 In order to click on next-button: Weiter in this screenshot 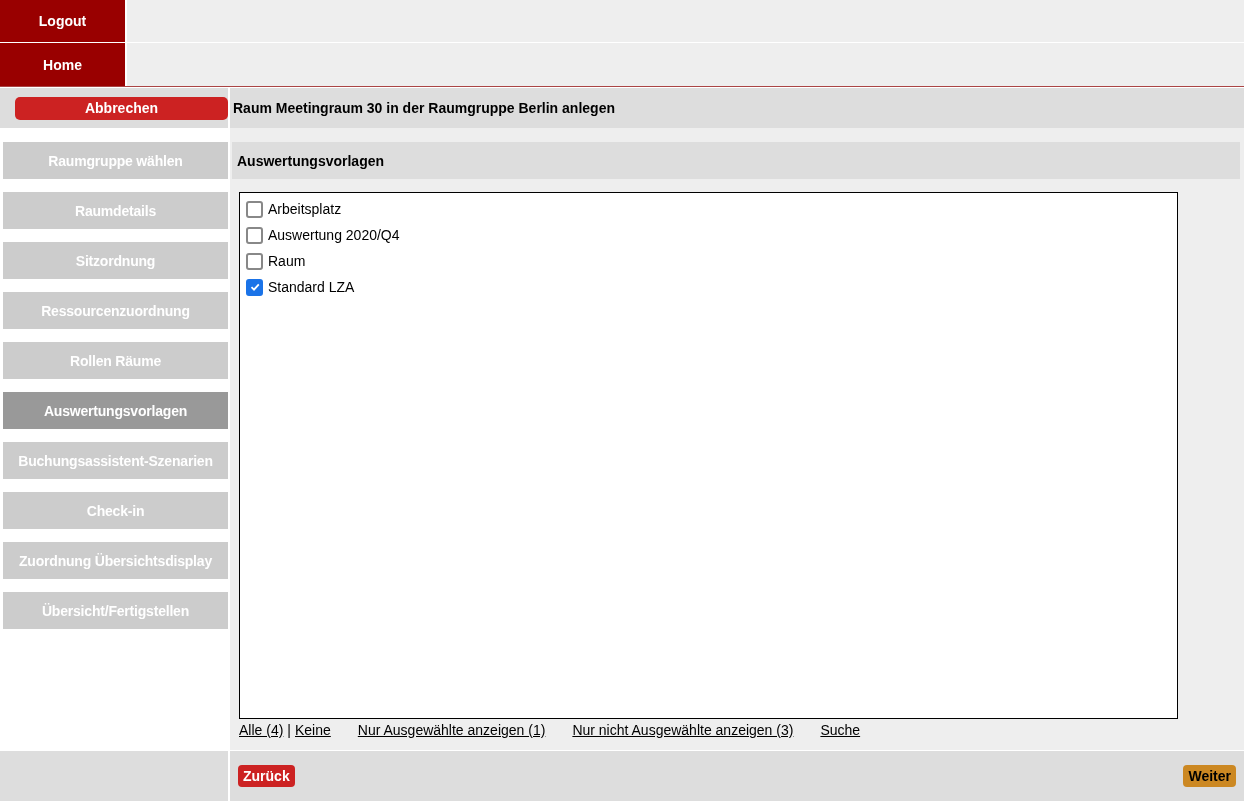, I will do `click(1209, 776)`.